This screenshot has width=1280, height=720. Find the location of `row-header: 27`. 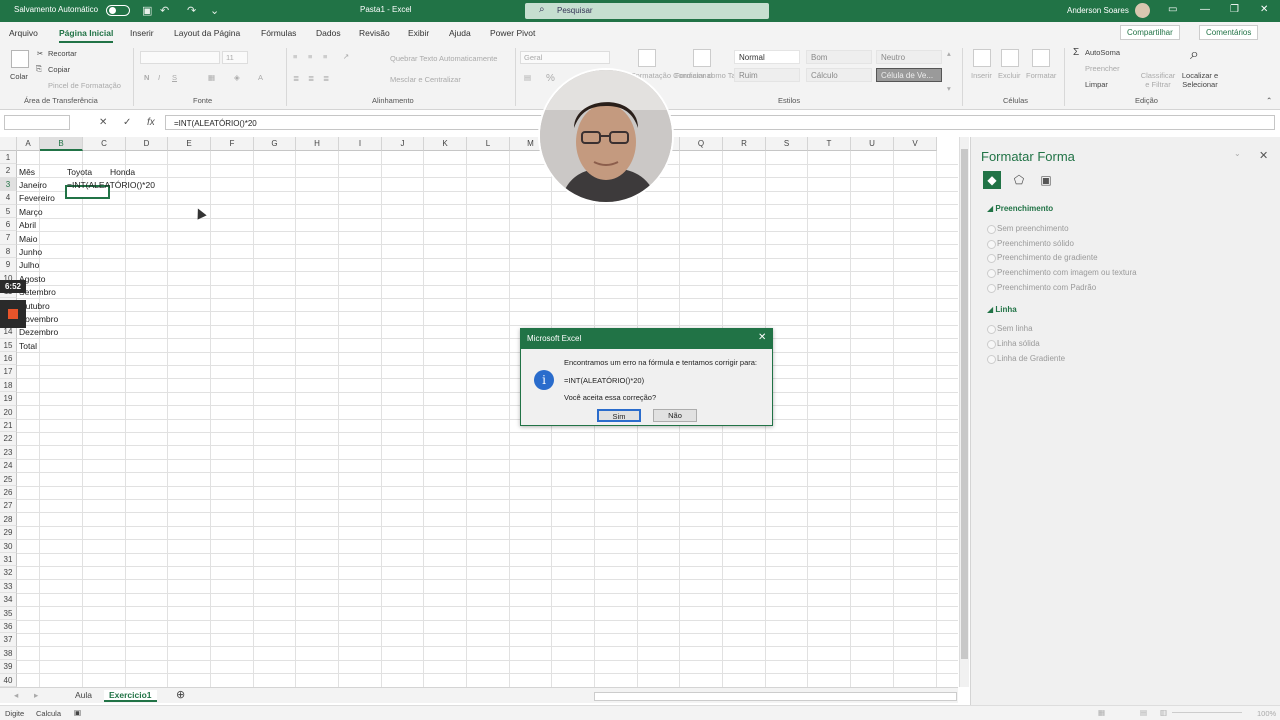

row-header: 27 is located at coordinates (8, 506).